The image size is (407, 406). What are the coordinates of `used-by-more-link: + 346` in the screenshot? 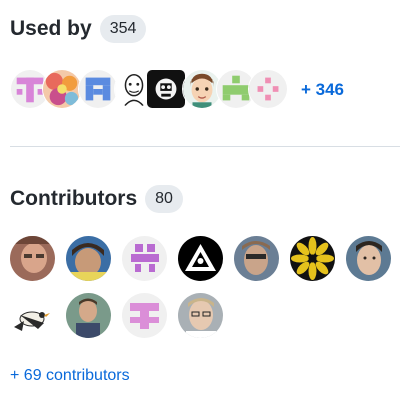 It's located at (322, 90).